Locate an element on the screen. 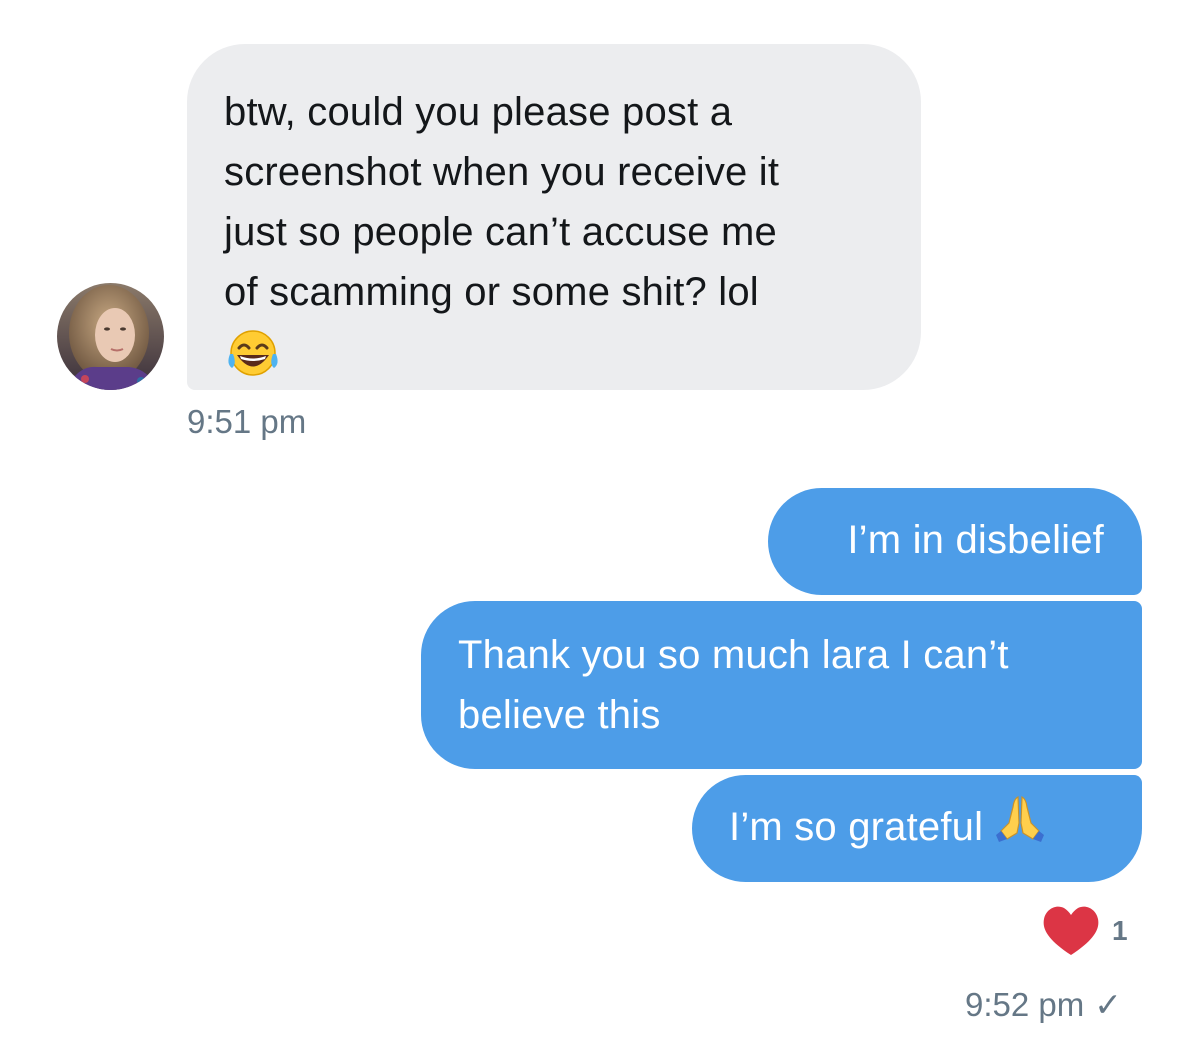  message-text: I’m so grateful is located at coordinates (856, 827).